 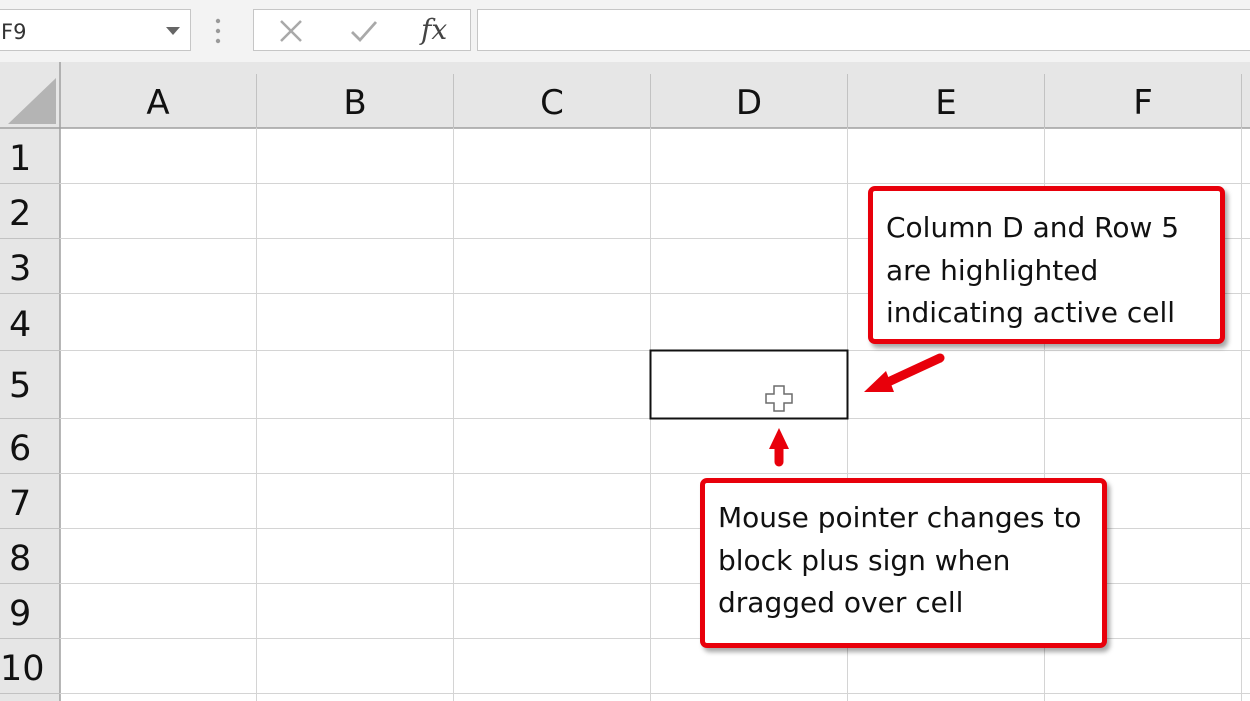 I want to click on row-header-2: 2, so click(x=20, y=214).